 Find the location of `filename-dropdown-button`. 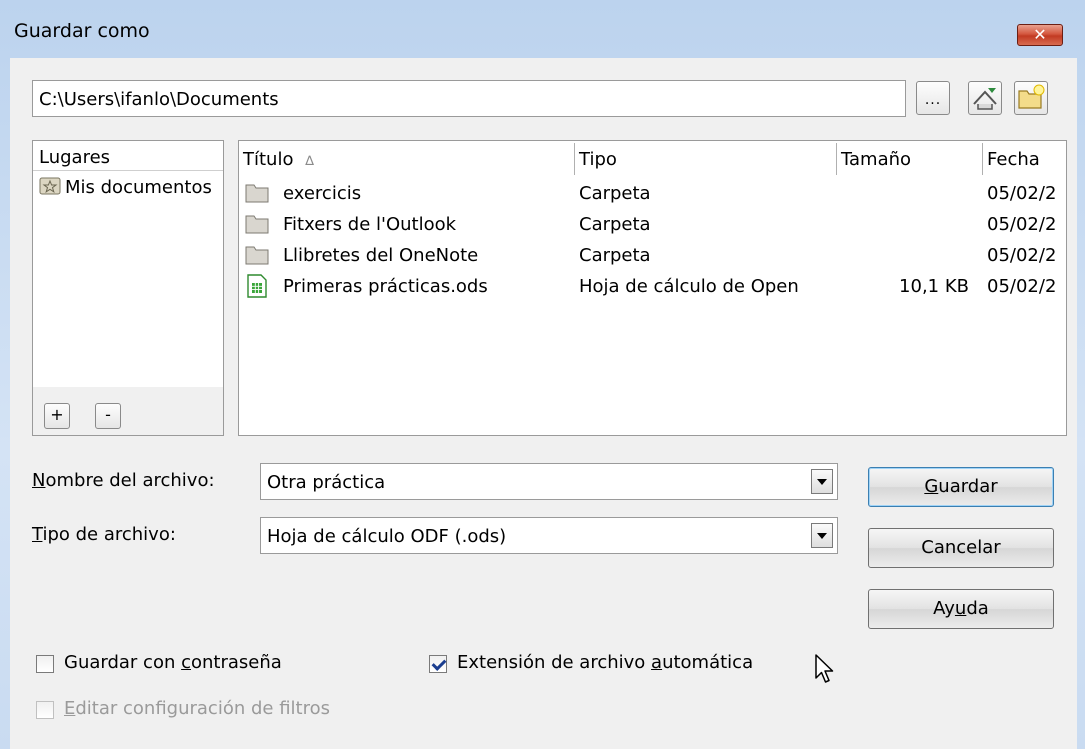

filename-dropdown-button is located at coordinates (822, 481).